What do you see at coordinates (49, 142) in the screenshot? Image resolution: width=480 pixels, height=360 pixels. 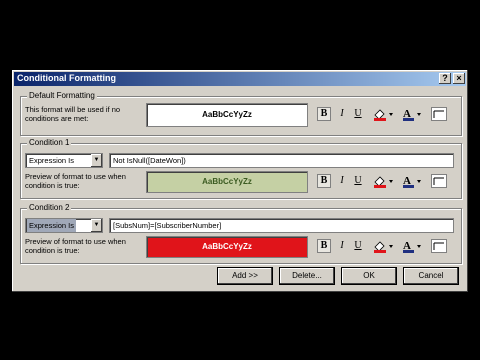 I see `condition-1-legend: Condition 1` at bounding box center [49, 142].